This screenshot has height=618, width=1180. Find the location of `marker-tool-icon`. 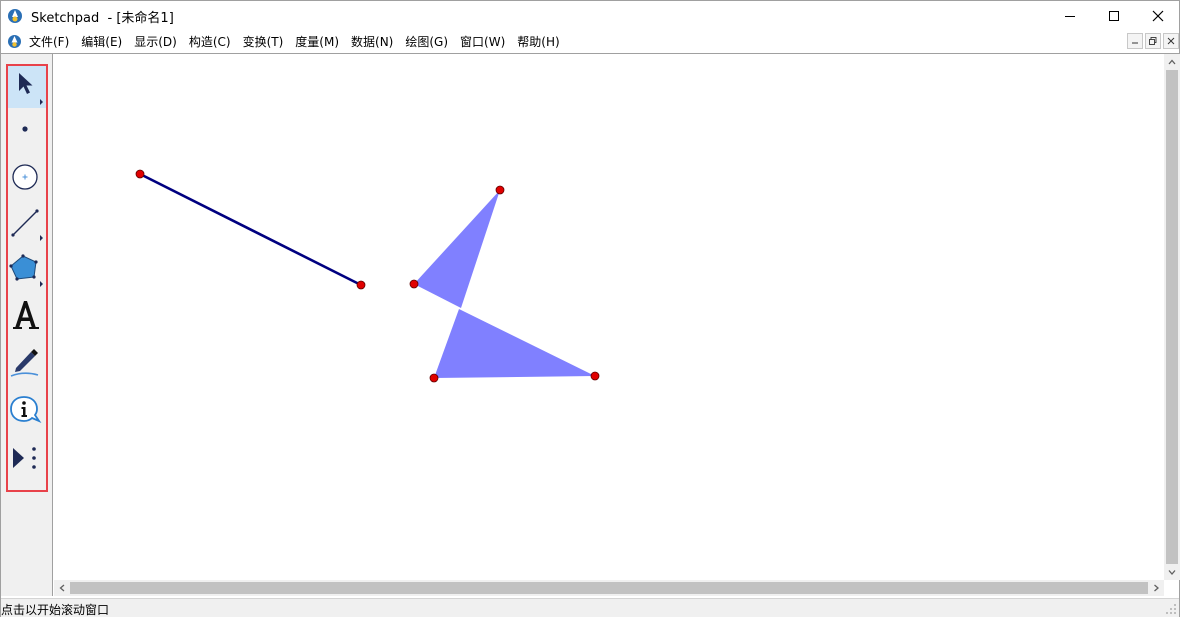

marker-tool-icon is located at coordinates (24, 363).